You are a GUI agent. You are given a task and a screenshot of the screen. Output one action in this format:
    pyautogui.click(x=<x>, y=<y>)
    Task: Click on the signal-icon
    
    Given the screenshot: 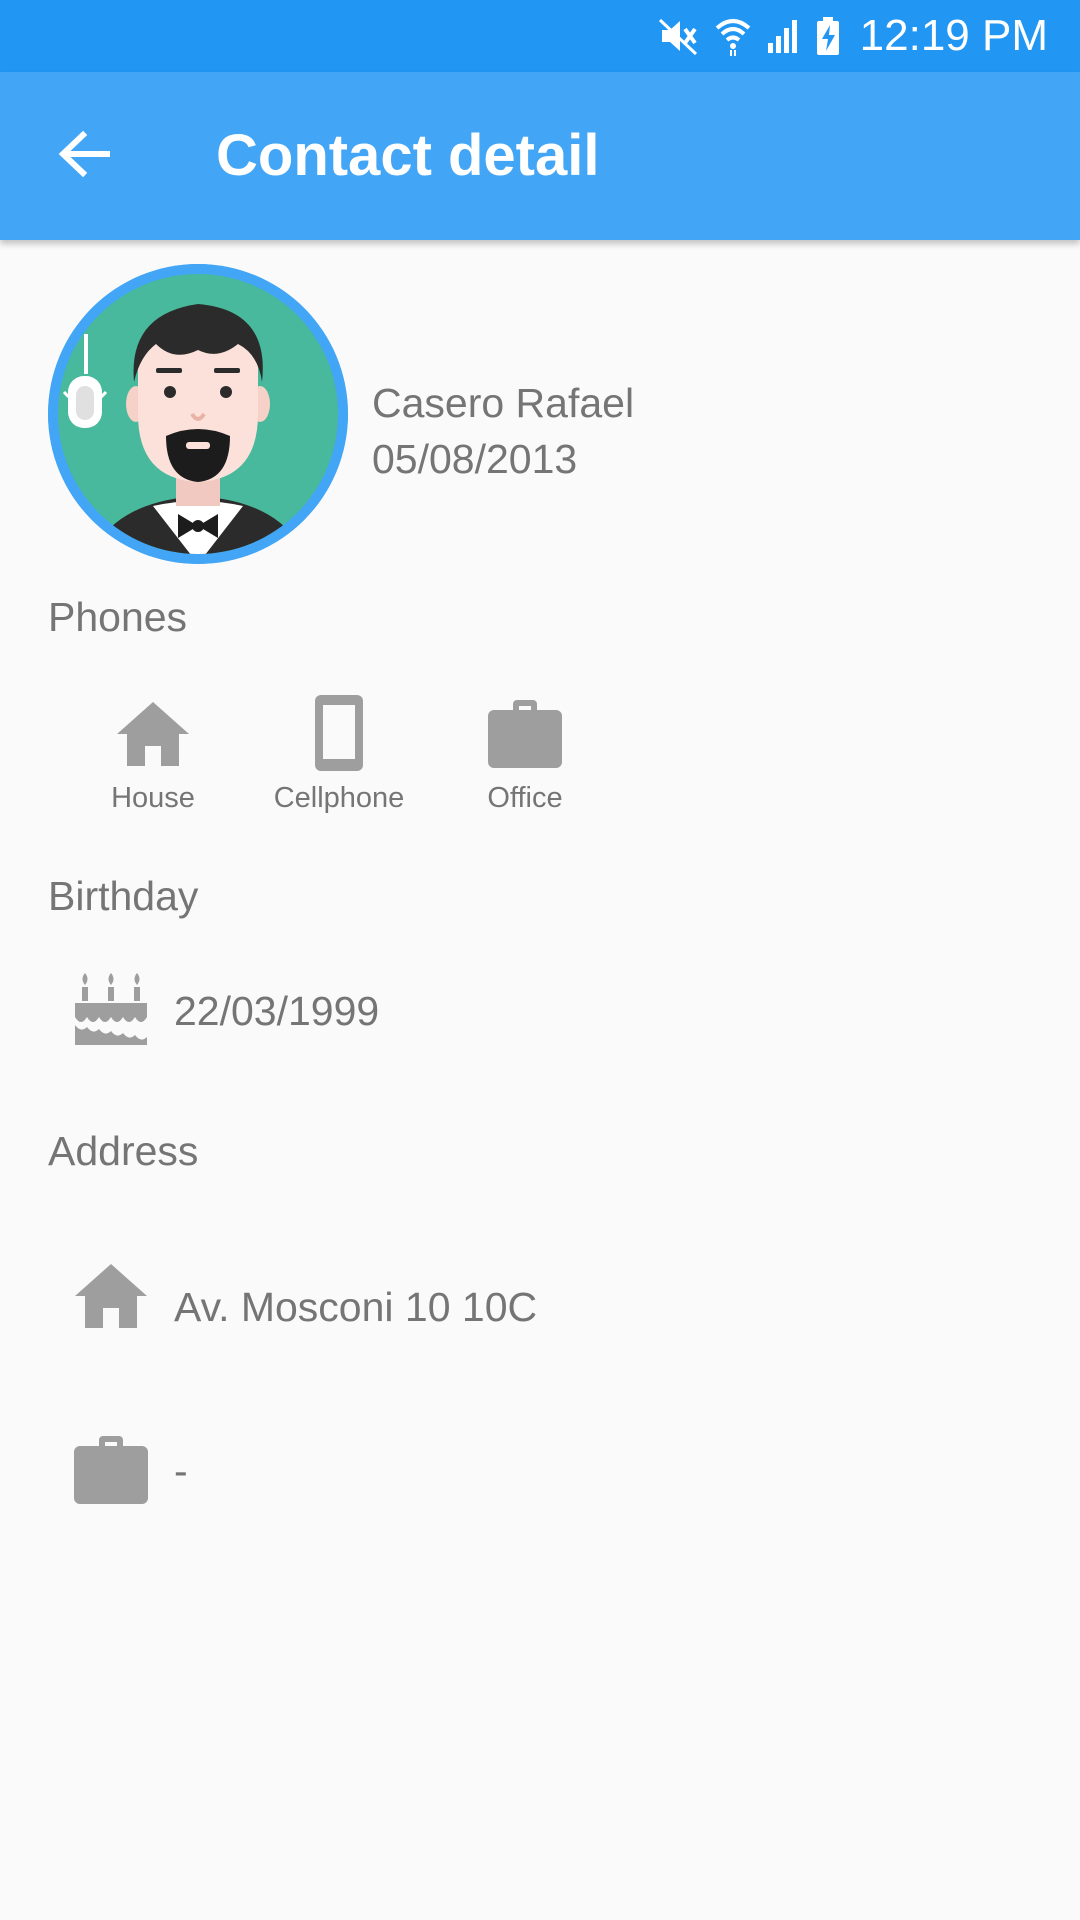 What is the action you would take?
    pyautogui.click(x=784, y=36)
    